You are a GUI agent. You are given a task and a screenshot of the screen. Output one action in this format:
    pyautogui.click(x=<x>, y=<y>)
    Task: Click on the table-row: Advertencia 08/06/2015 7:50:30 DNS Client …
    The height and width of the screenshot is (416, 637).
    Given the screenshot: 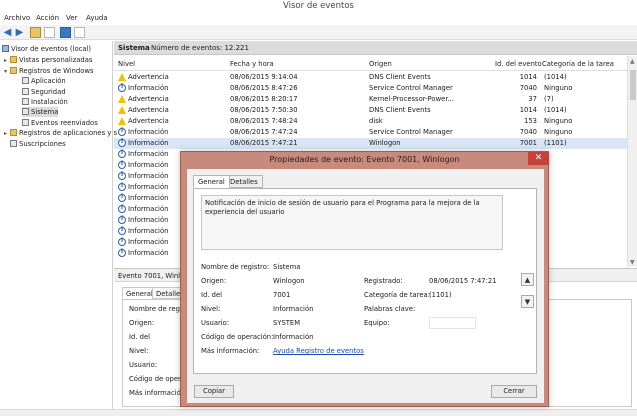 What is the action you would take?
    pyautogui.click(x=370, y=110)
    